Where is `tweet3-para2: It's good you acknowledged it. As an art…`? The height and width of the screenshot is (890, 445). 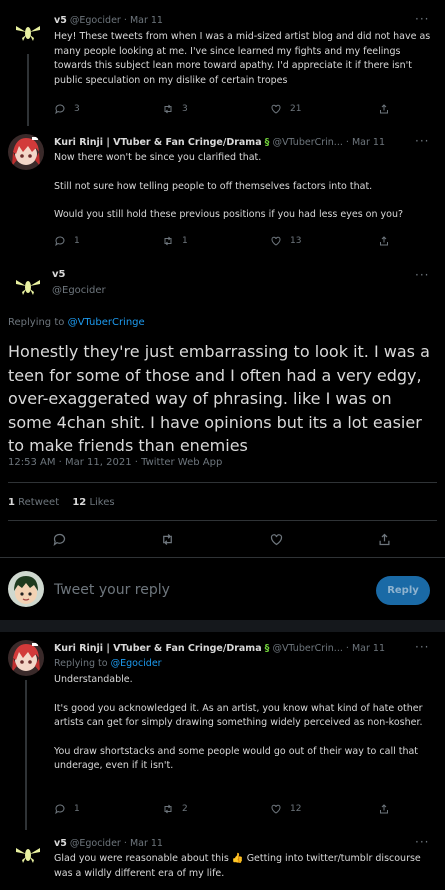 tweet3-para2: It's good you acknowledged it. As an art… is located at coordinates (238, 715).